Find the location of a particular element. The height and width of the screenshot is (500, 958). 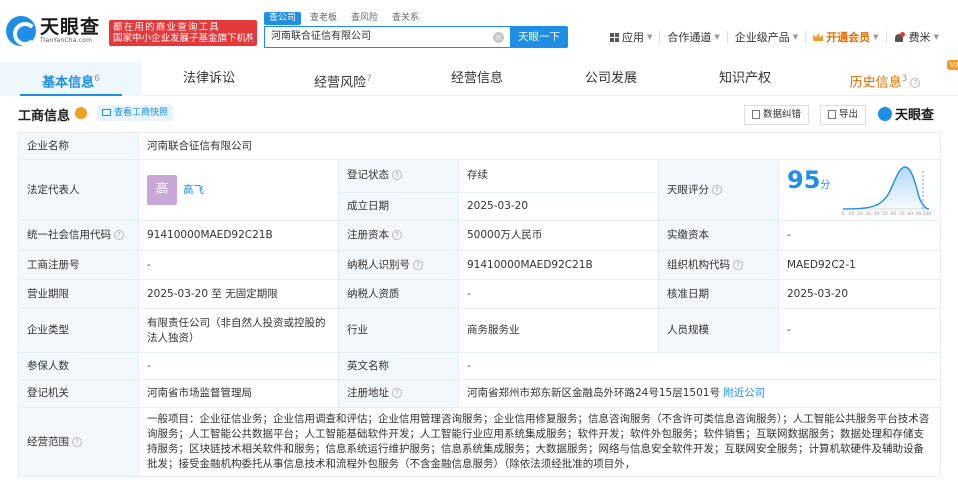

tab-history: 历史信息3? VIP is located at coordinates (885, 78).